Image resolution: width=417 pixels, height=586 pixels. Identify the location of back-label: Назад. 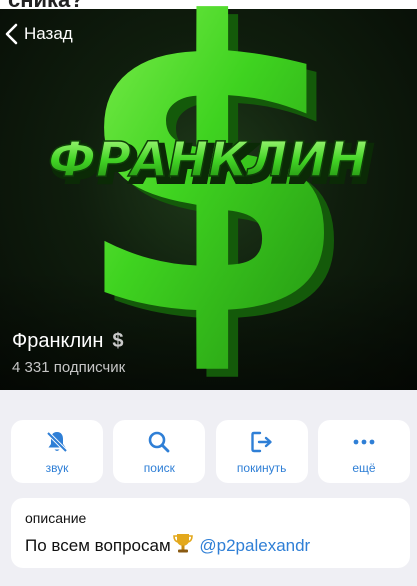
(48, 33).